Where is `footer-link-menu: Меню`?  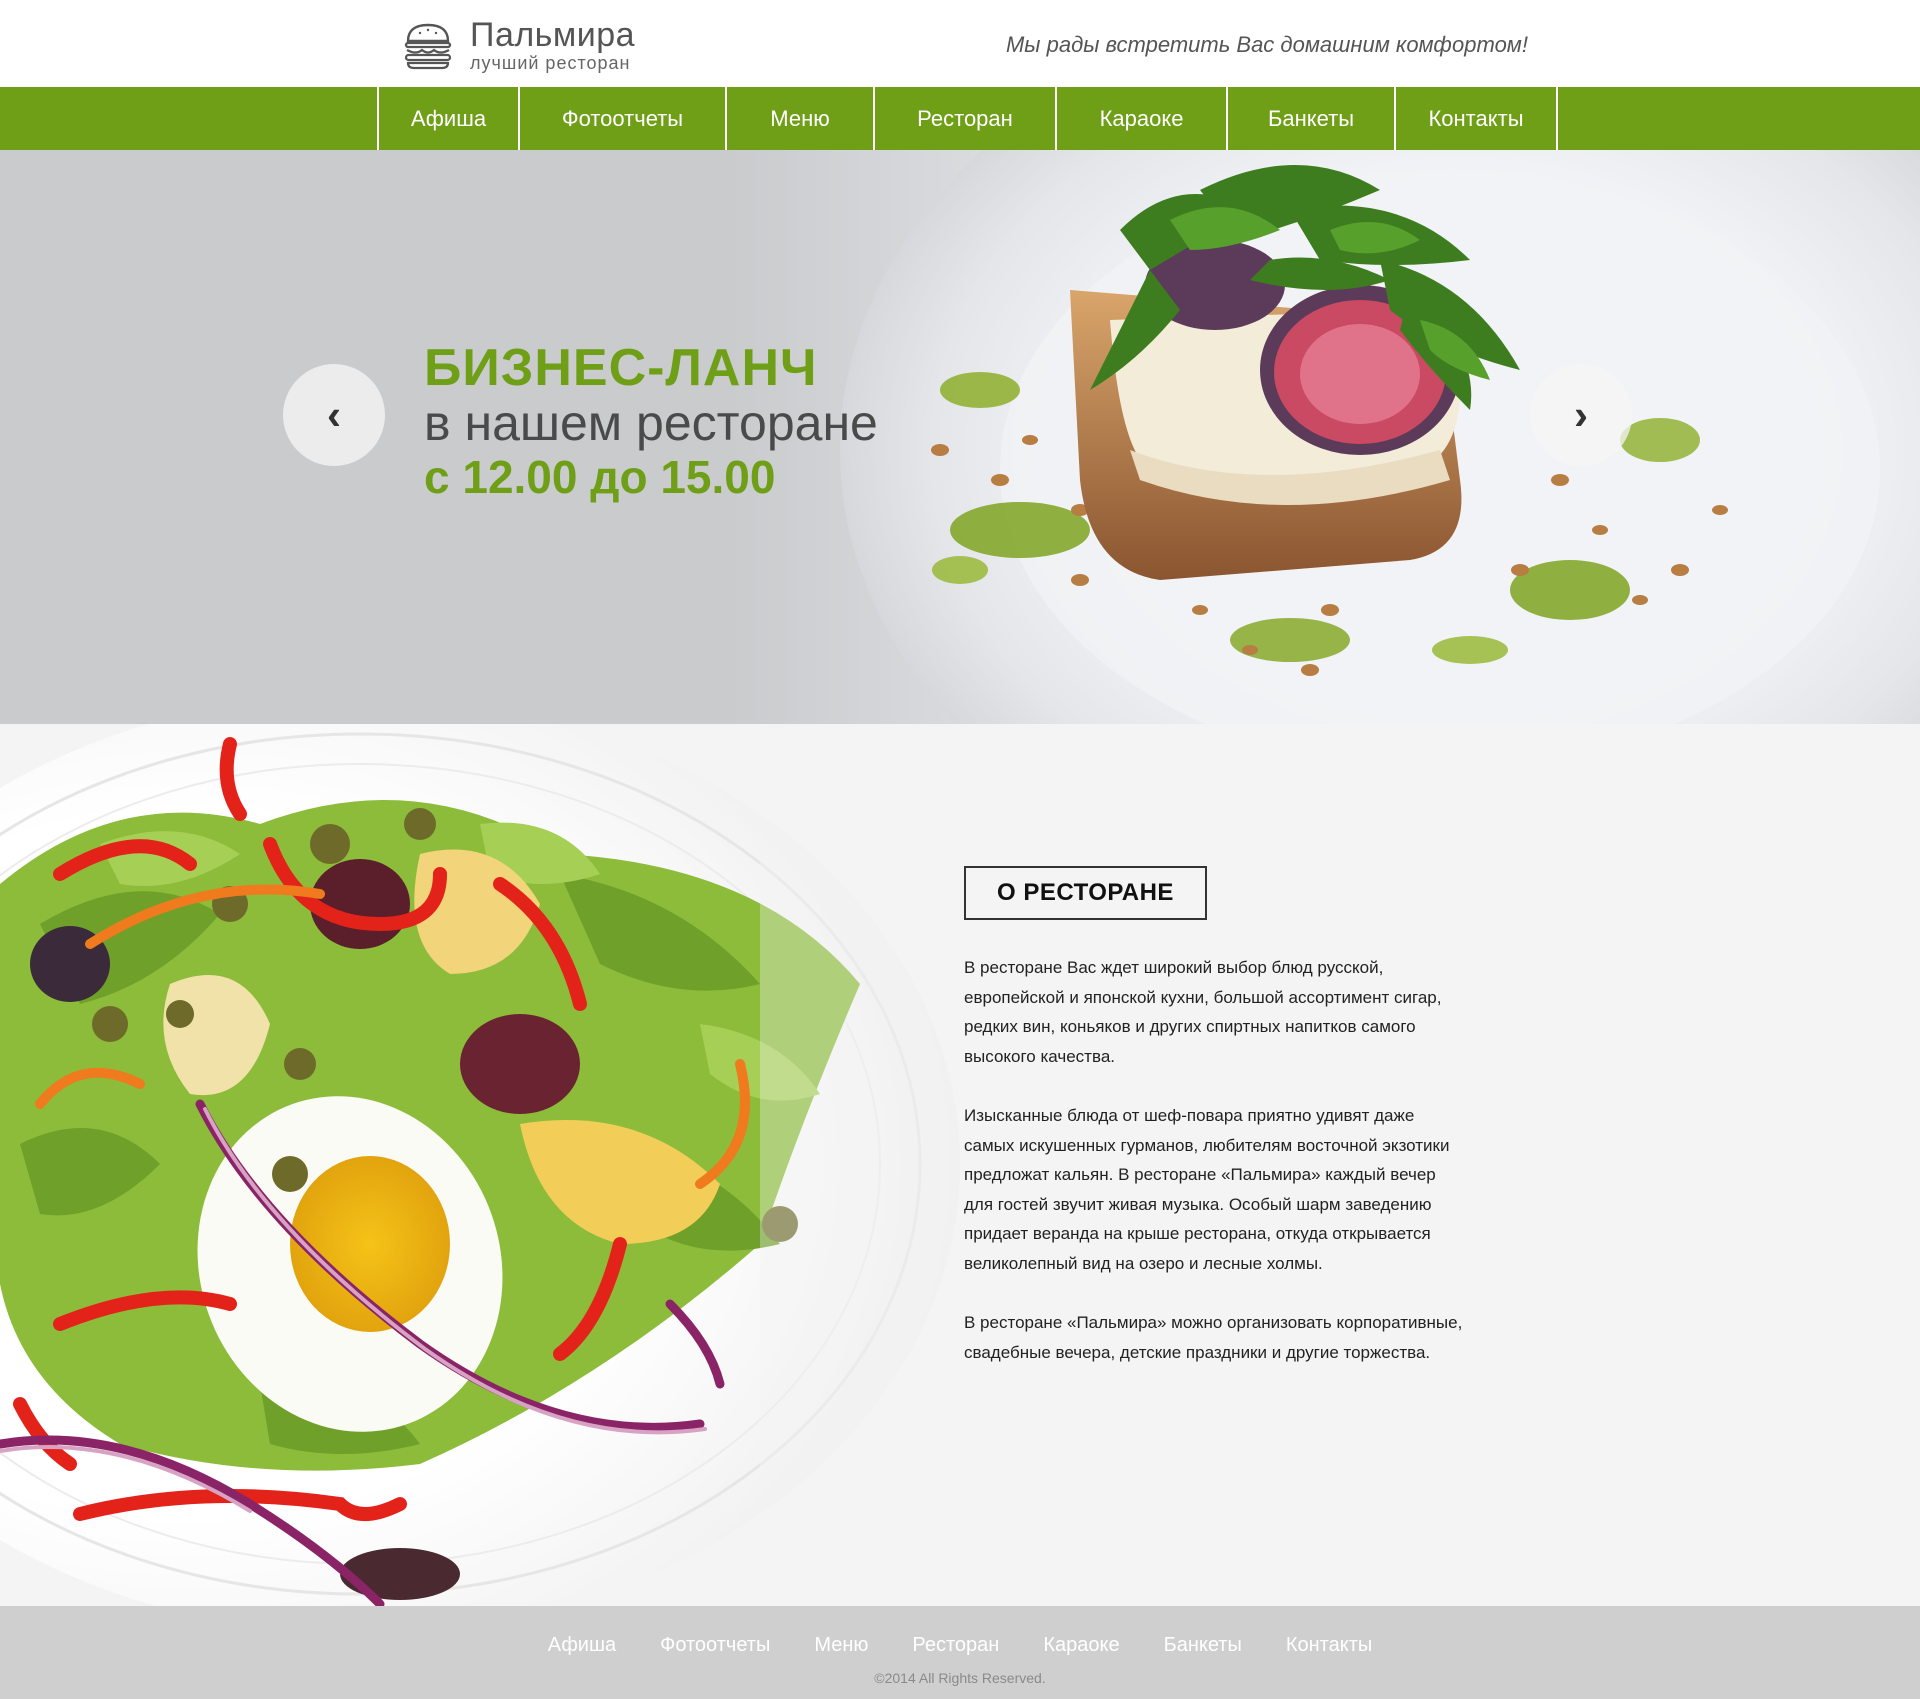 footer-link-menu: Меню is located at coordinates (841, 1645).